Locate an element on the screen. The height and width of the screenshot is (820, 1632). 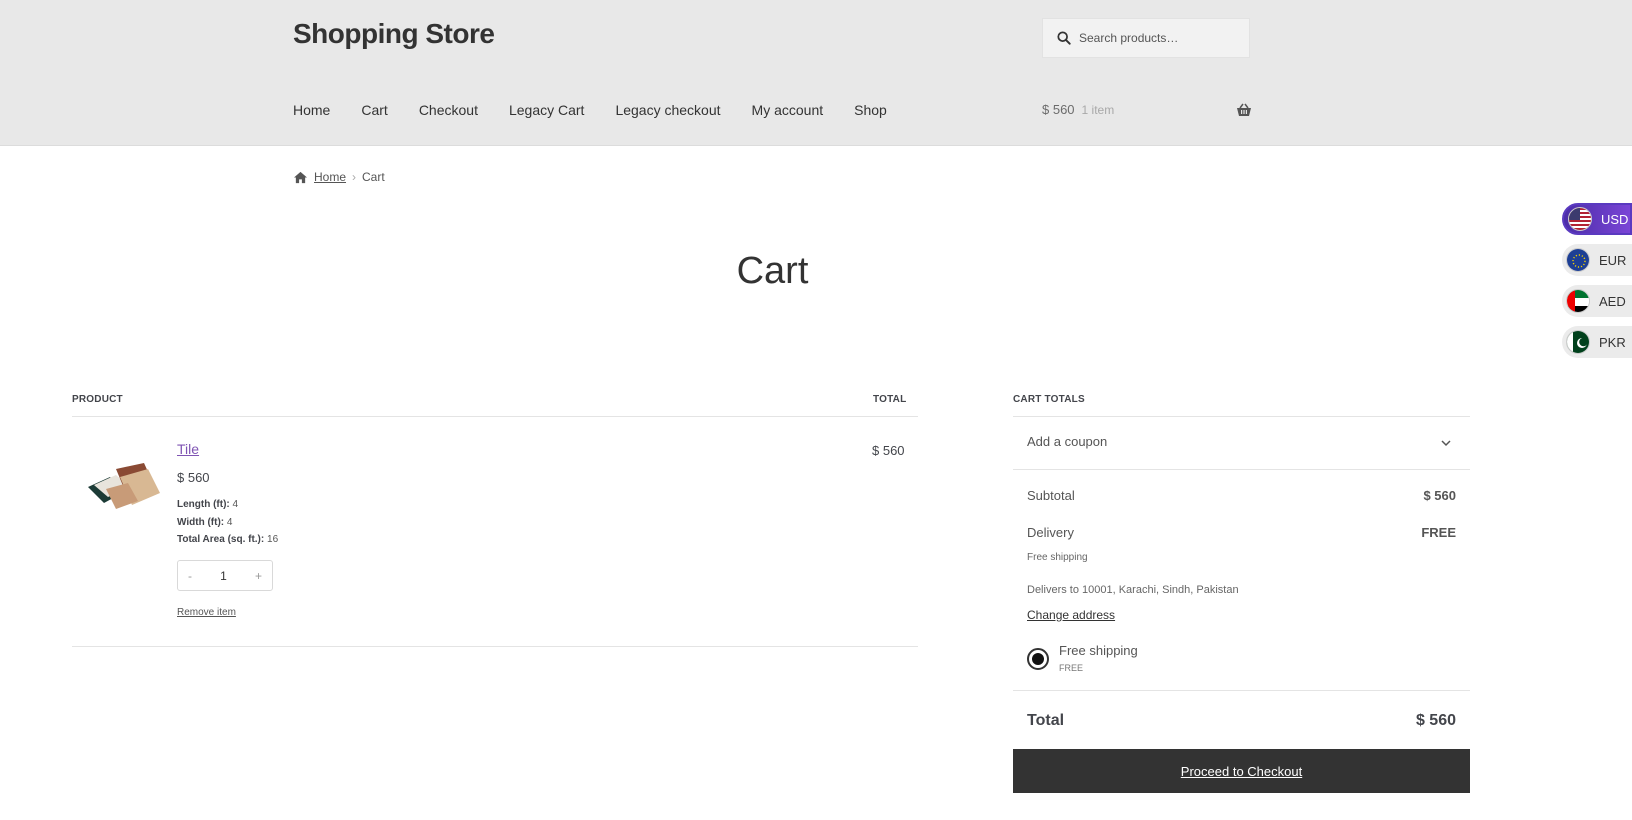
delivery-label: Delivery is located at coordinates (1050, 532).